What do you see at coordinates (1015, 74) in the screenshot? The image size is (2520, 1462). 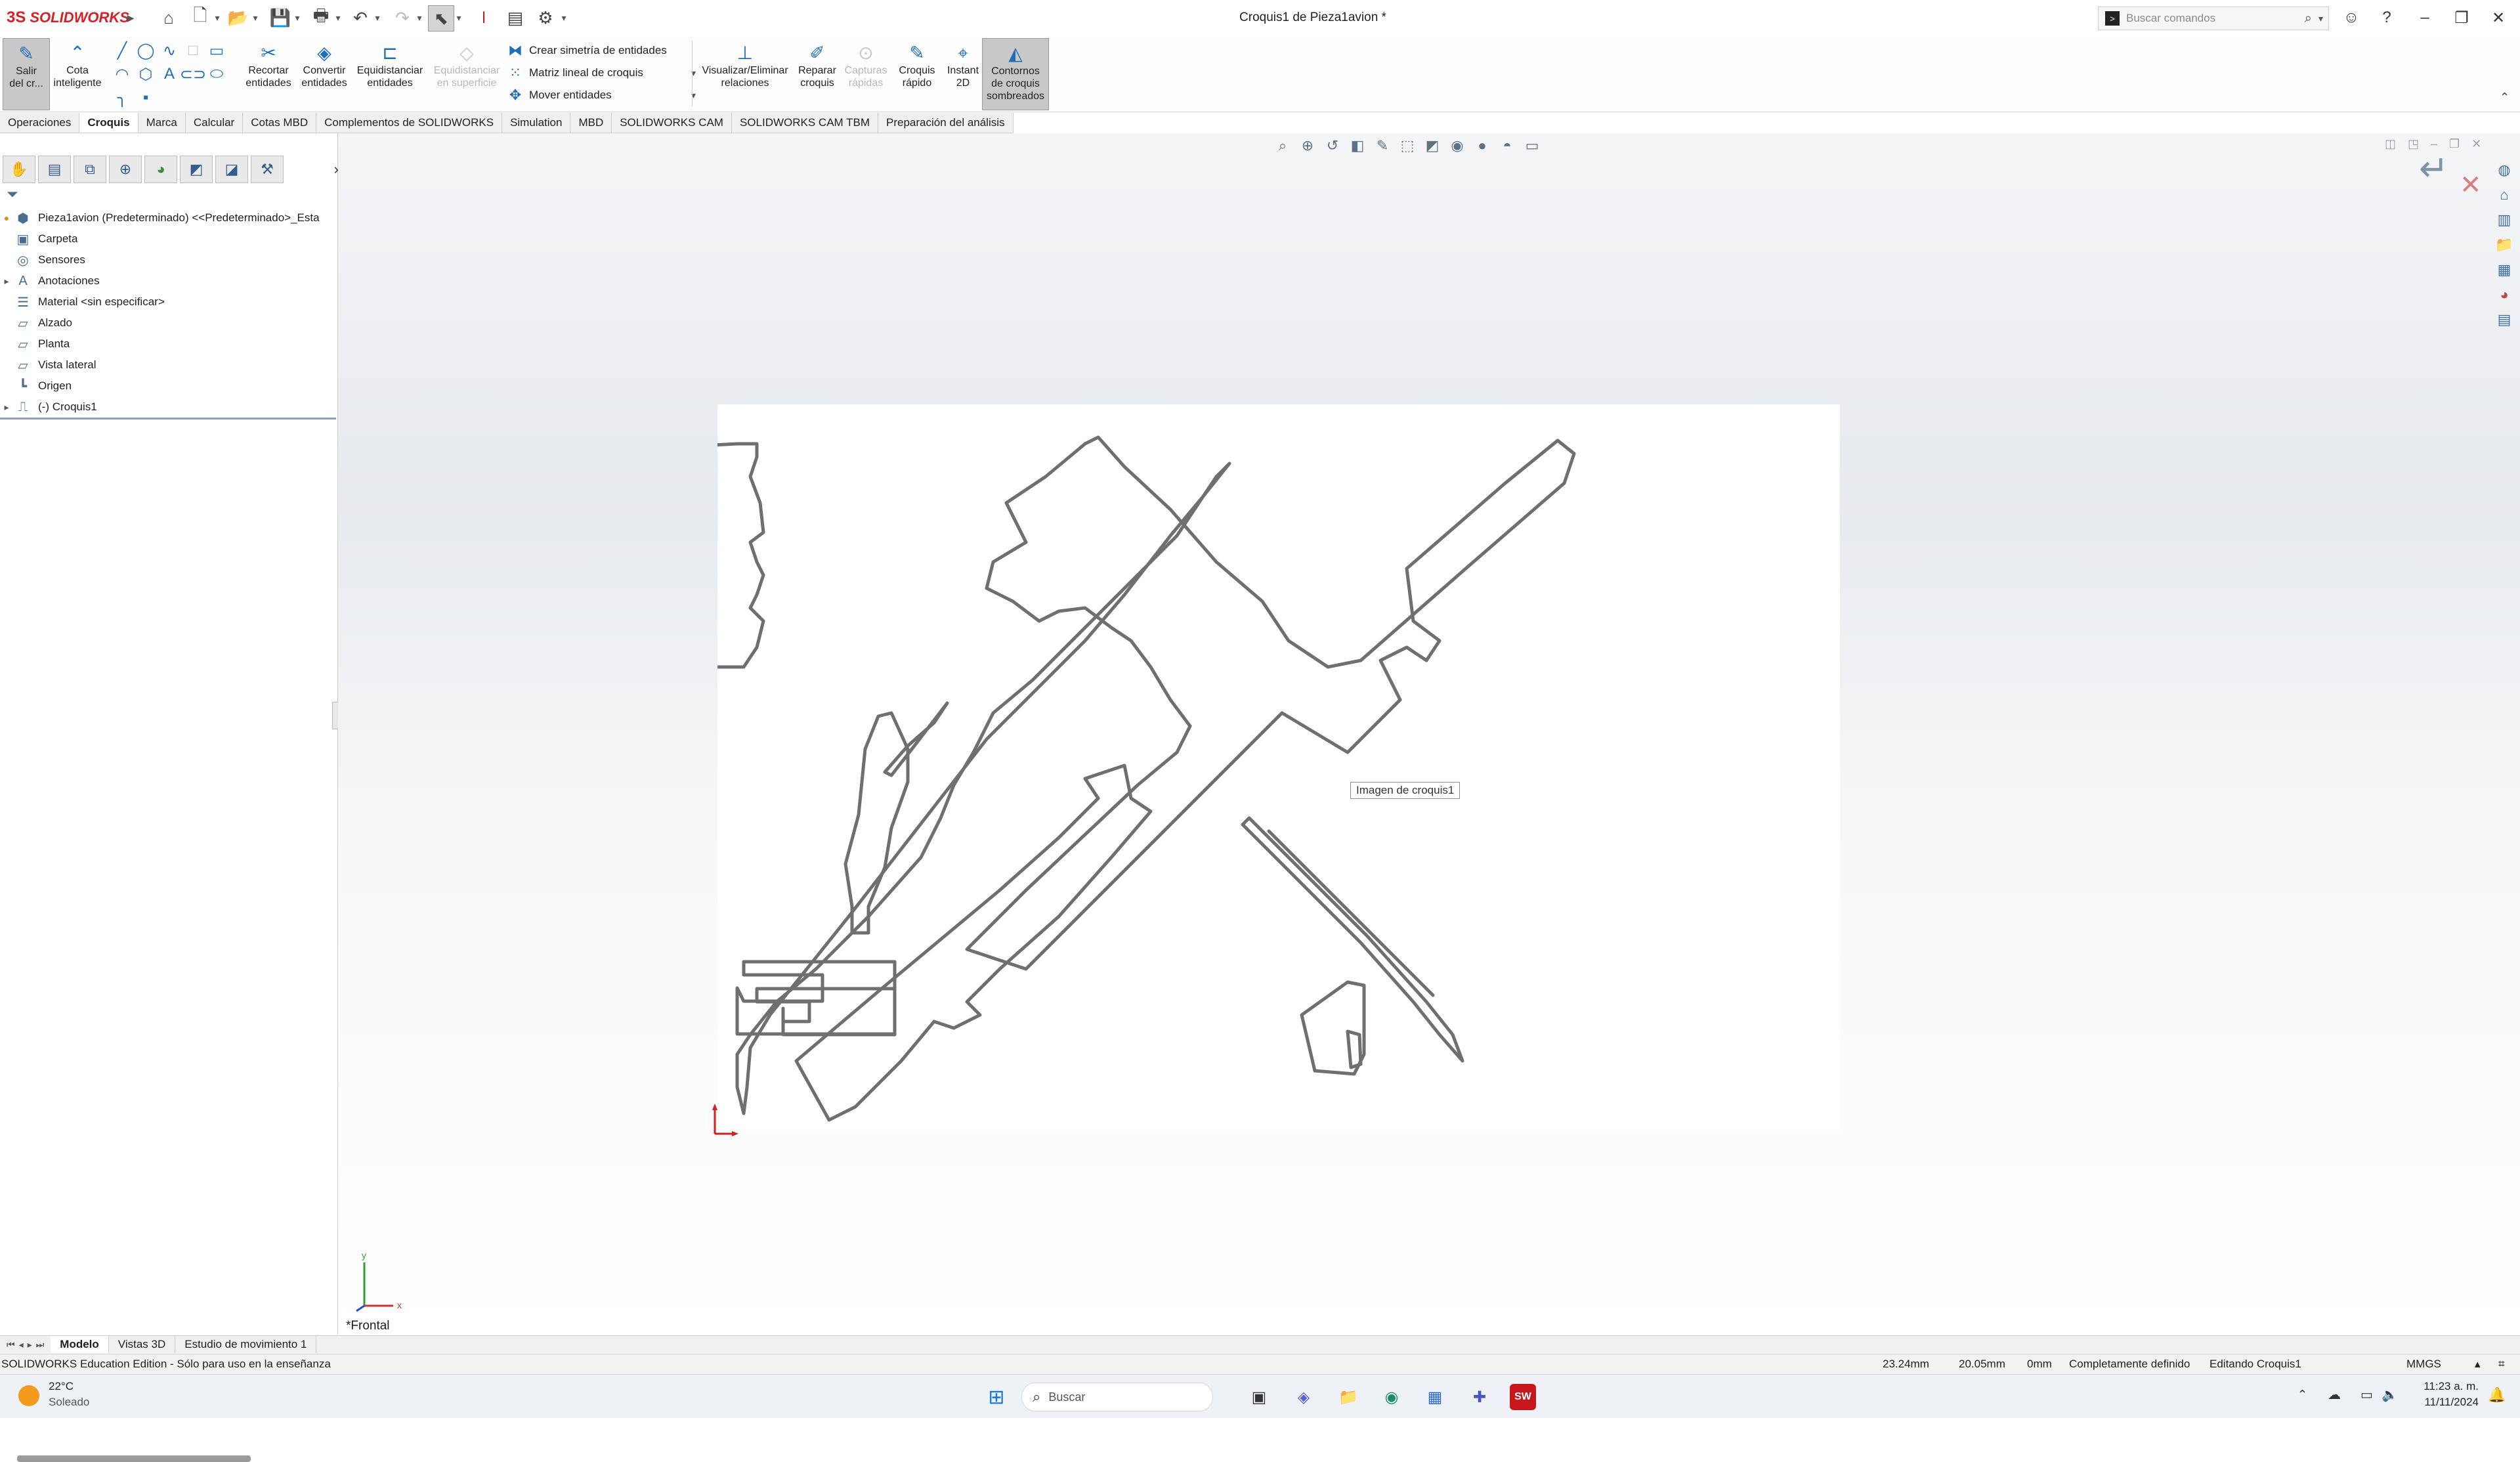 I see `shaded-sketch-contours-button: ◭ Contornos de croquis sombreados` at bounding box center [1015, 74].